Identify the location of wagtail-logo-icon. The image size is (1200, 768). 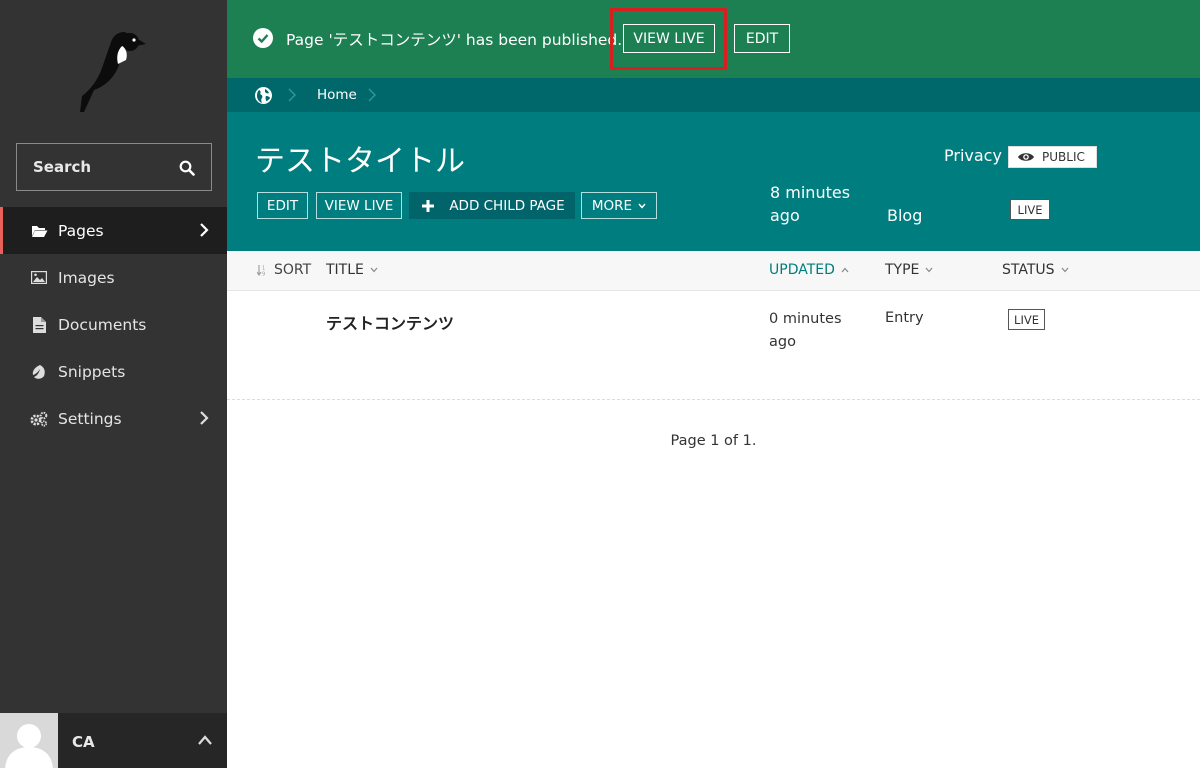
(114, 70).